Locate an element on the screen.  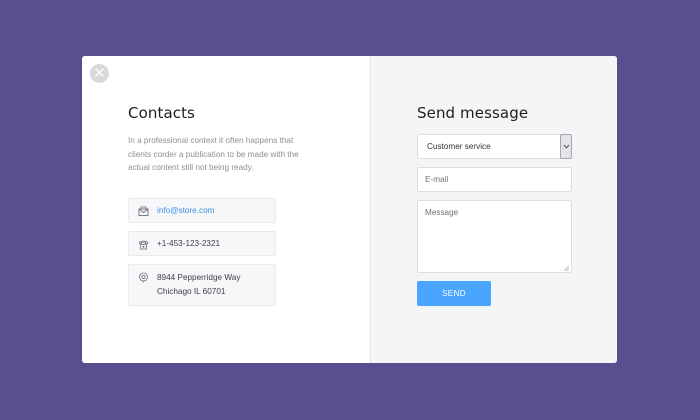
chevron-down-icon is located at coordinates (566, 146).